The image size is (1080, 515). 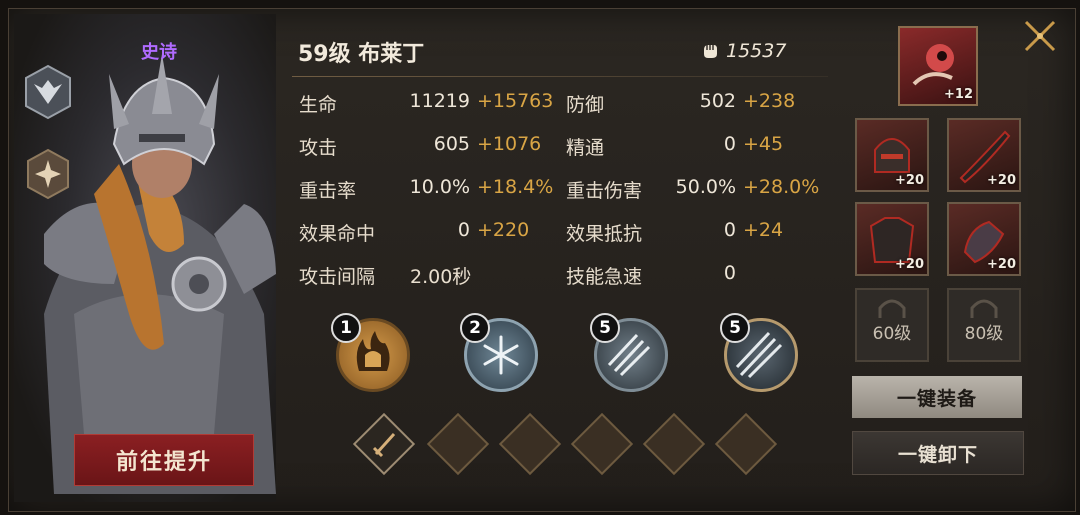 What do you see at coordinates (938, 453) in the screenshot?
I see `unequip-all-button: 一键卸下` at bounding box center [938, 453].